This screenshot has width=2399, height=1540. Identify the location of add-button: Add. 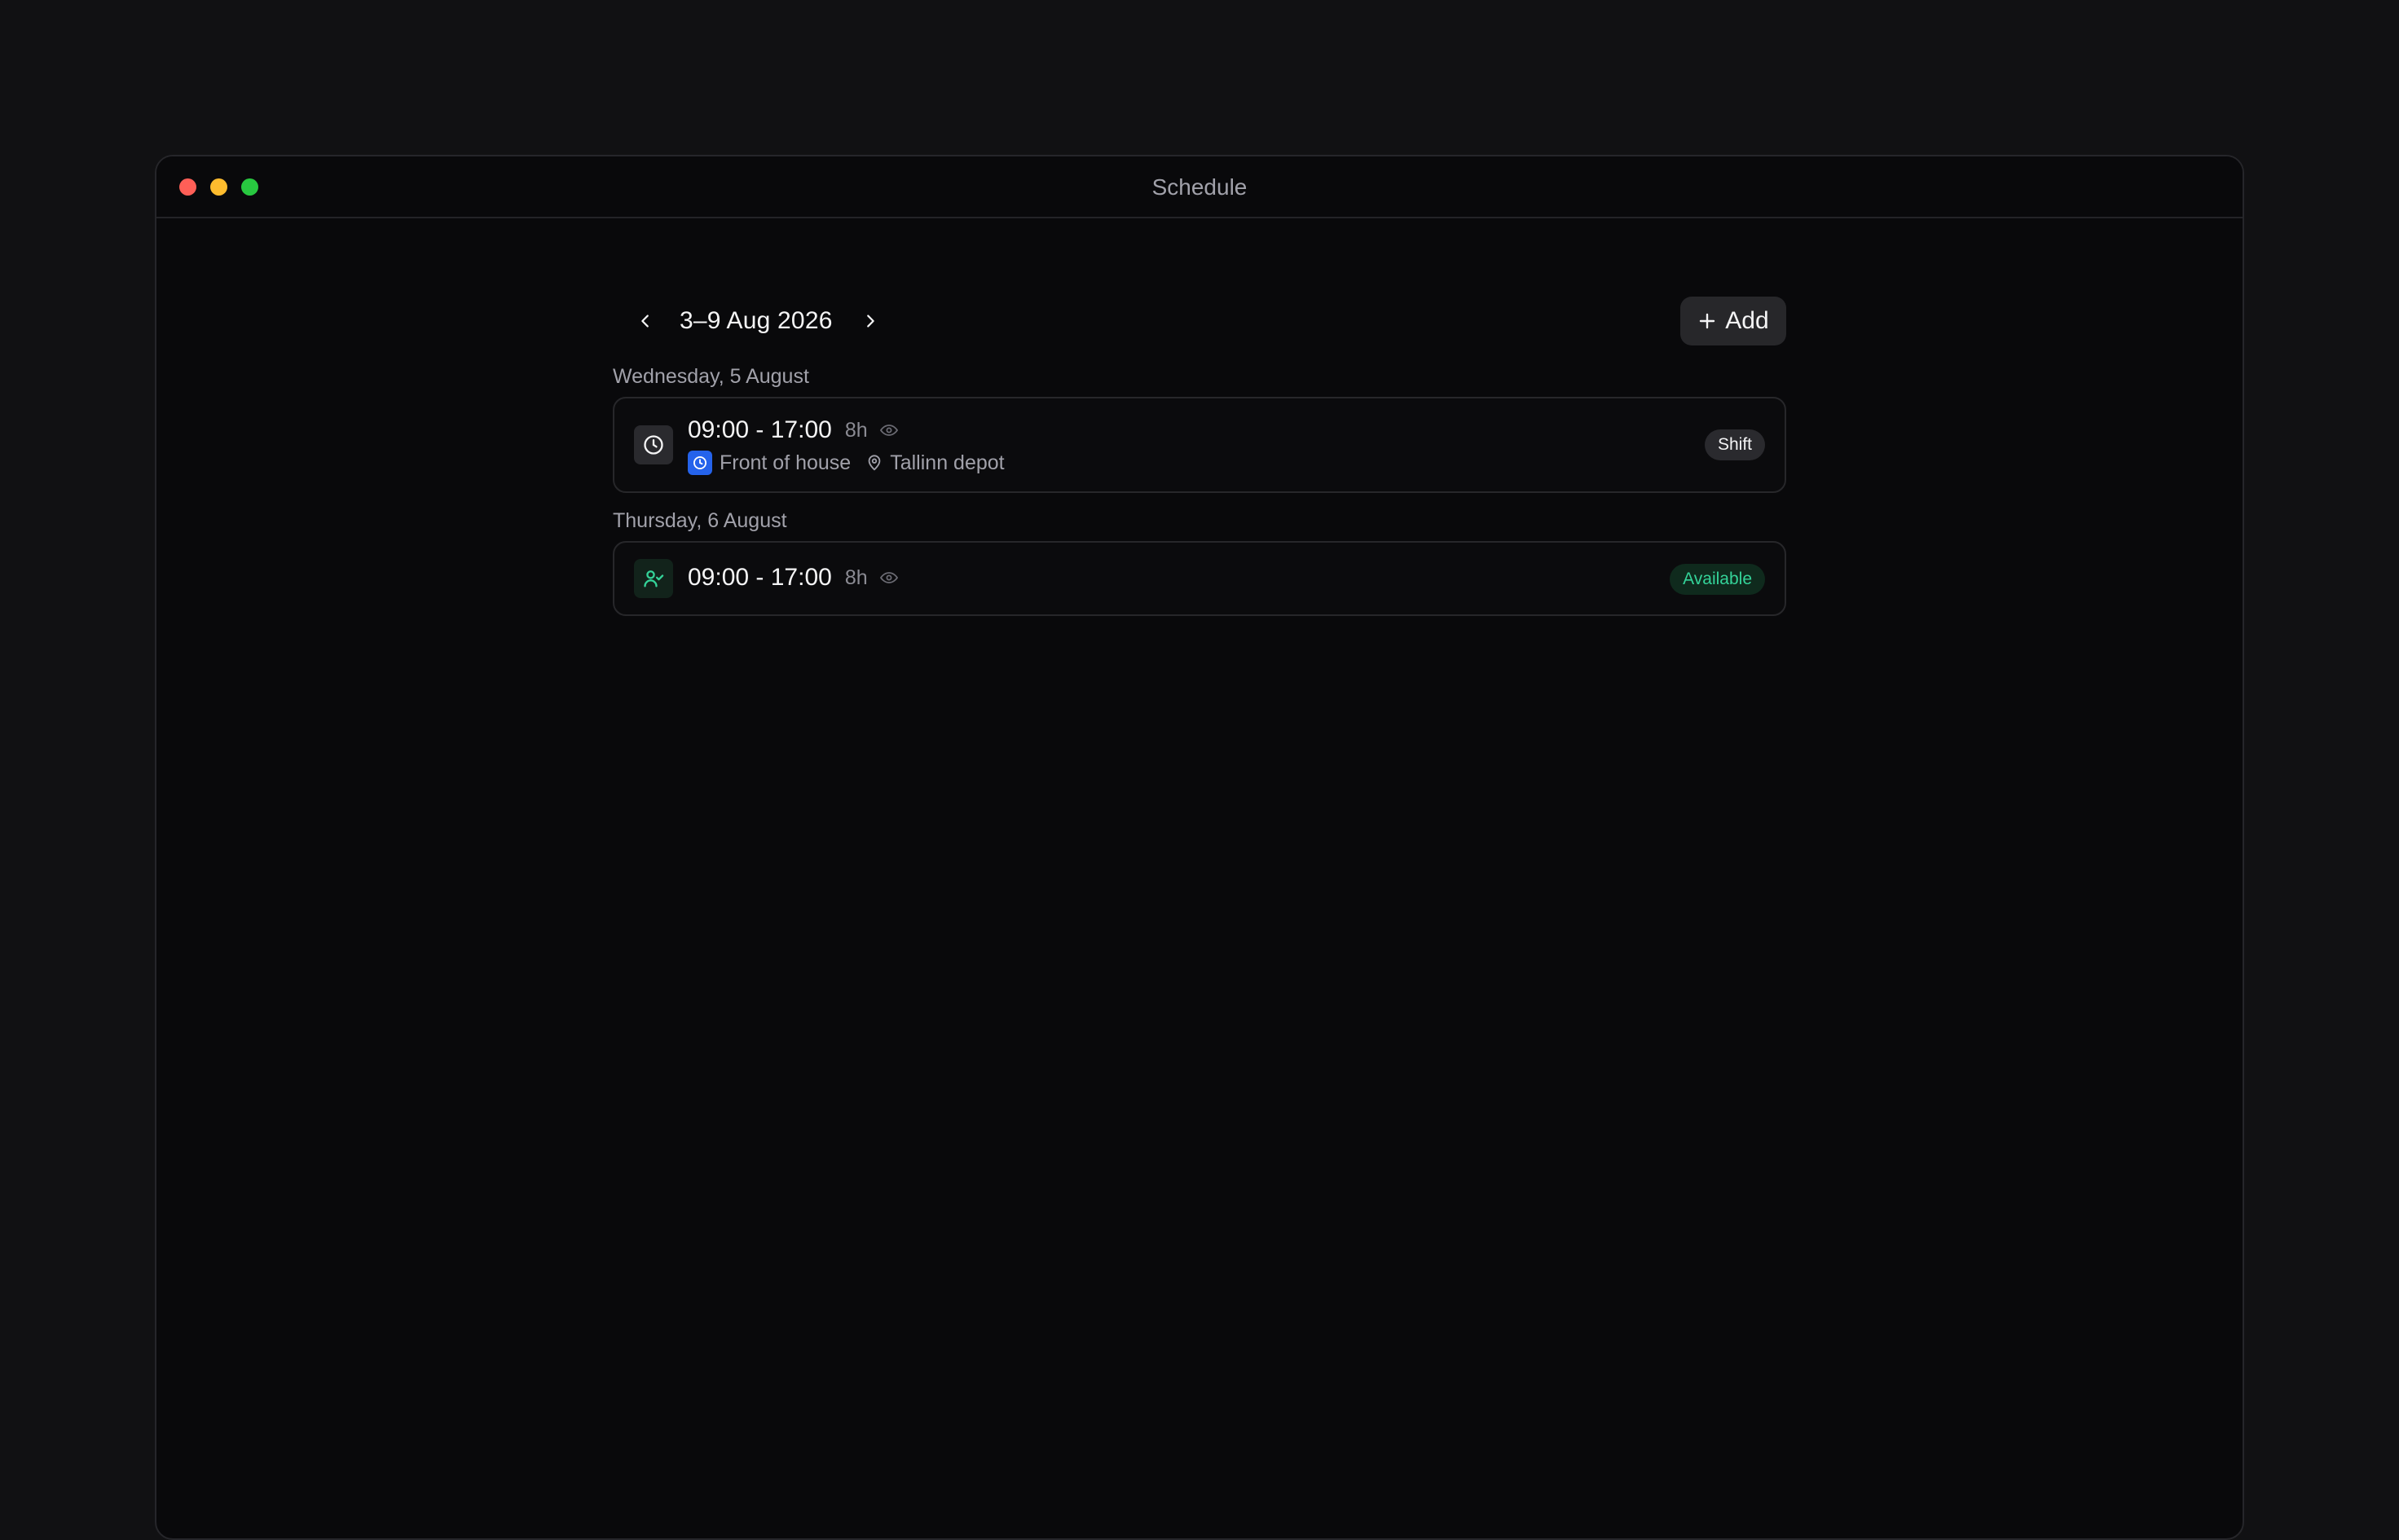
(1733, 321).